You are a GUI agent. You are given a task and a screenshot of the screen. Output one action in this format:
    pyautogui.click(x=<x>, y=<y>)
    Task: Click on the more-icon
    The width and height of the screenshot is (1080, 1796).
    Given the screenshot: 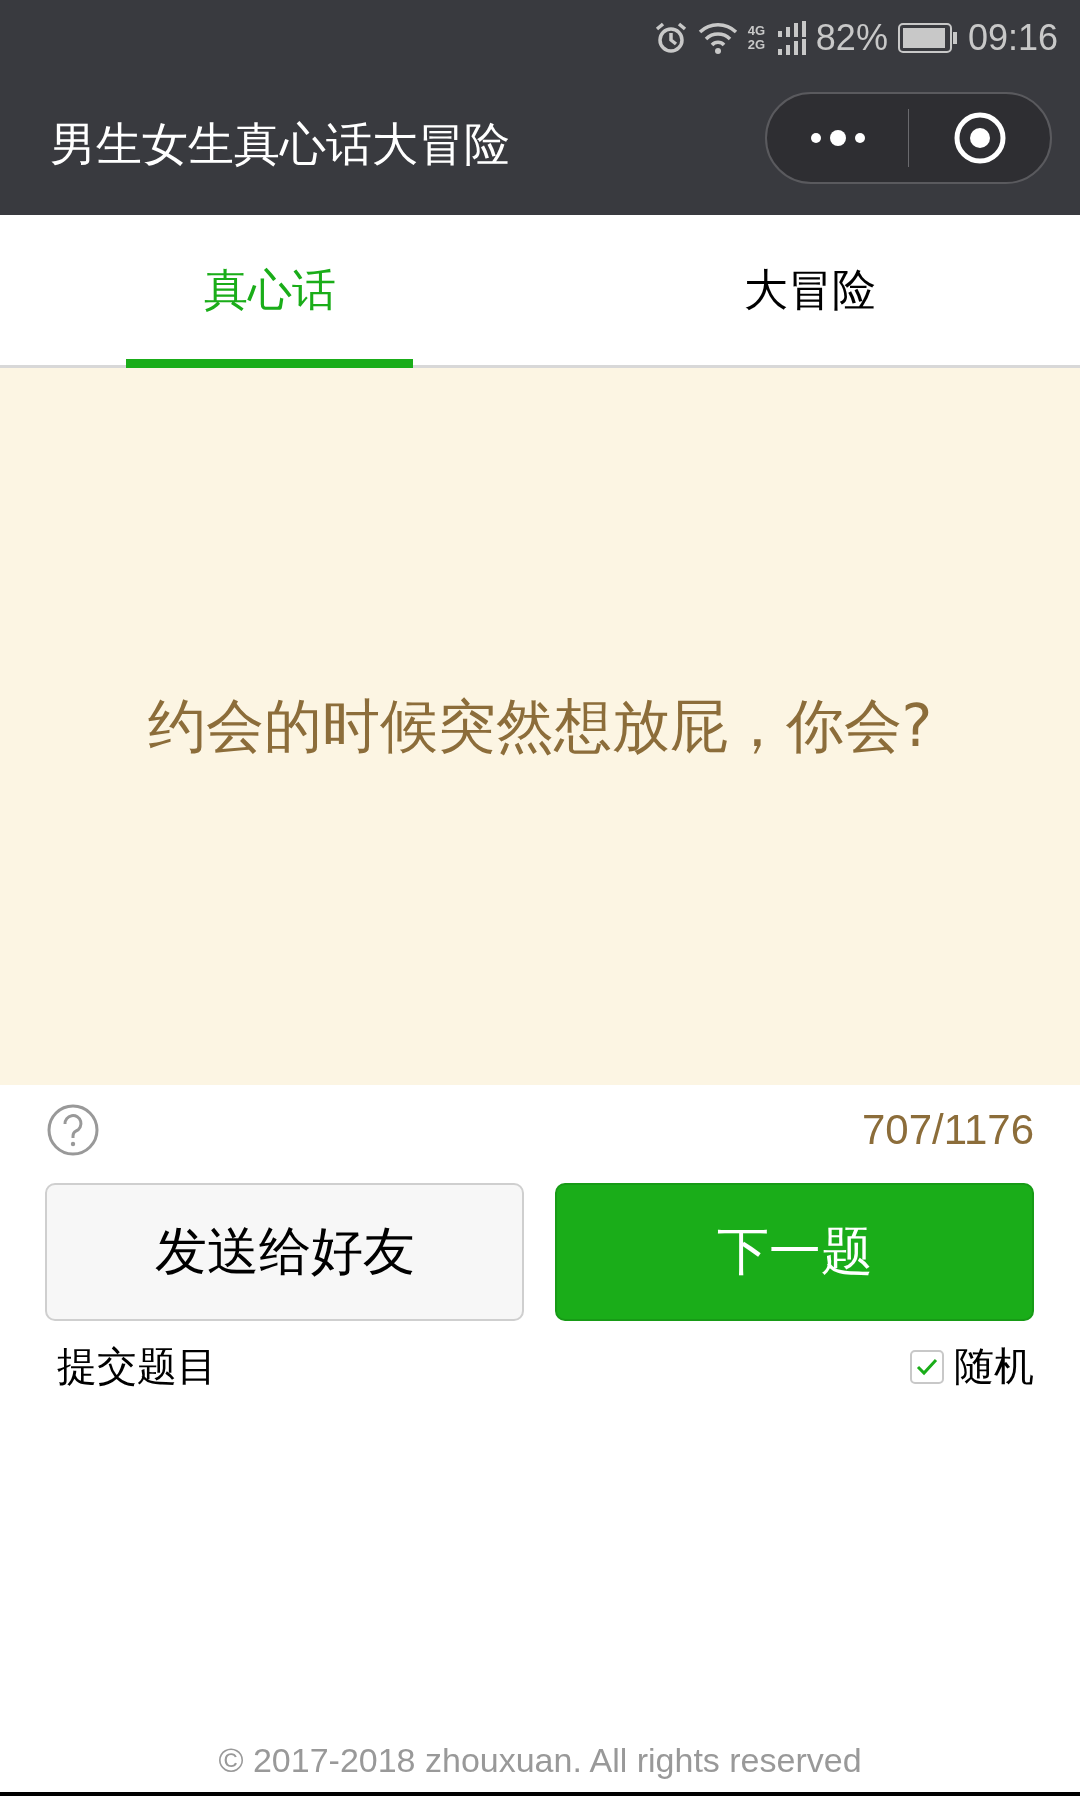 What is the action you would take?
    pyautogui.click(x=837, y=138)
    